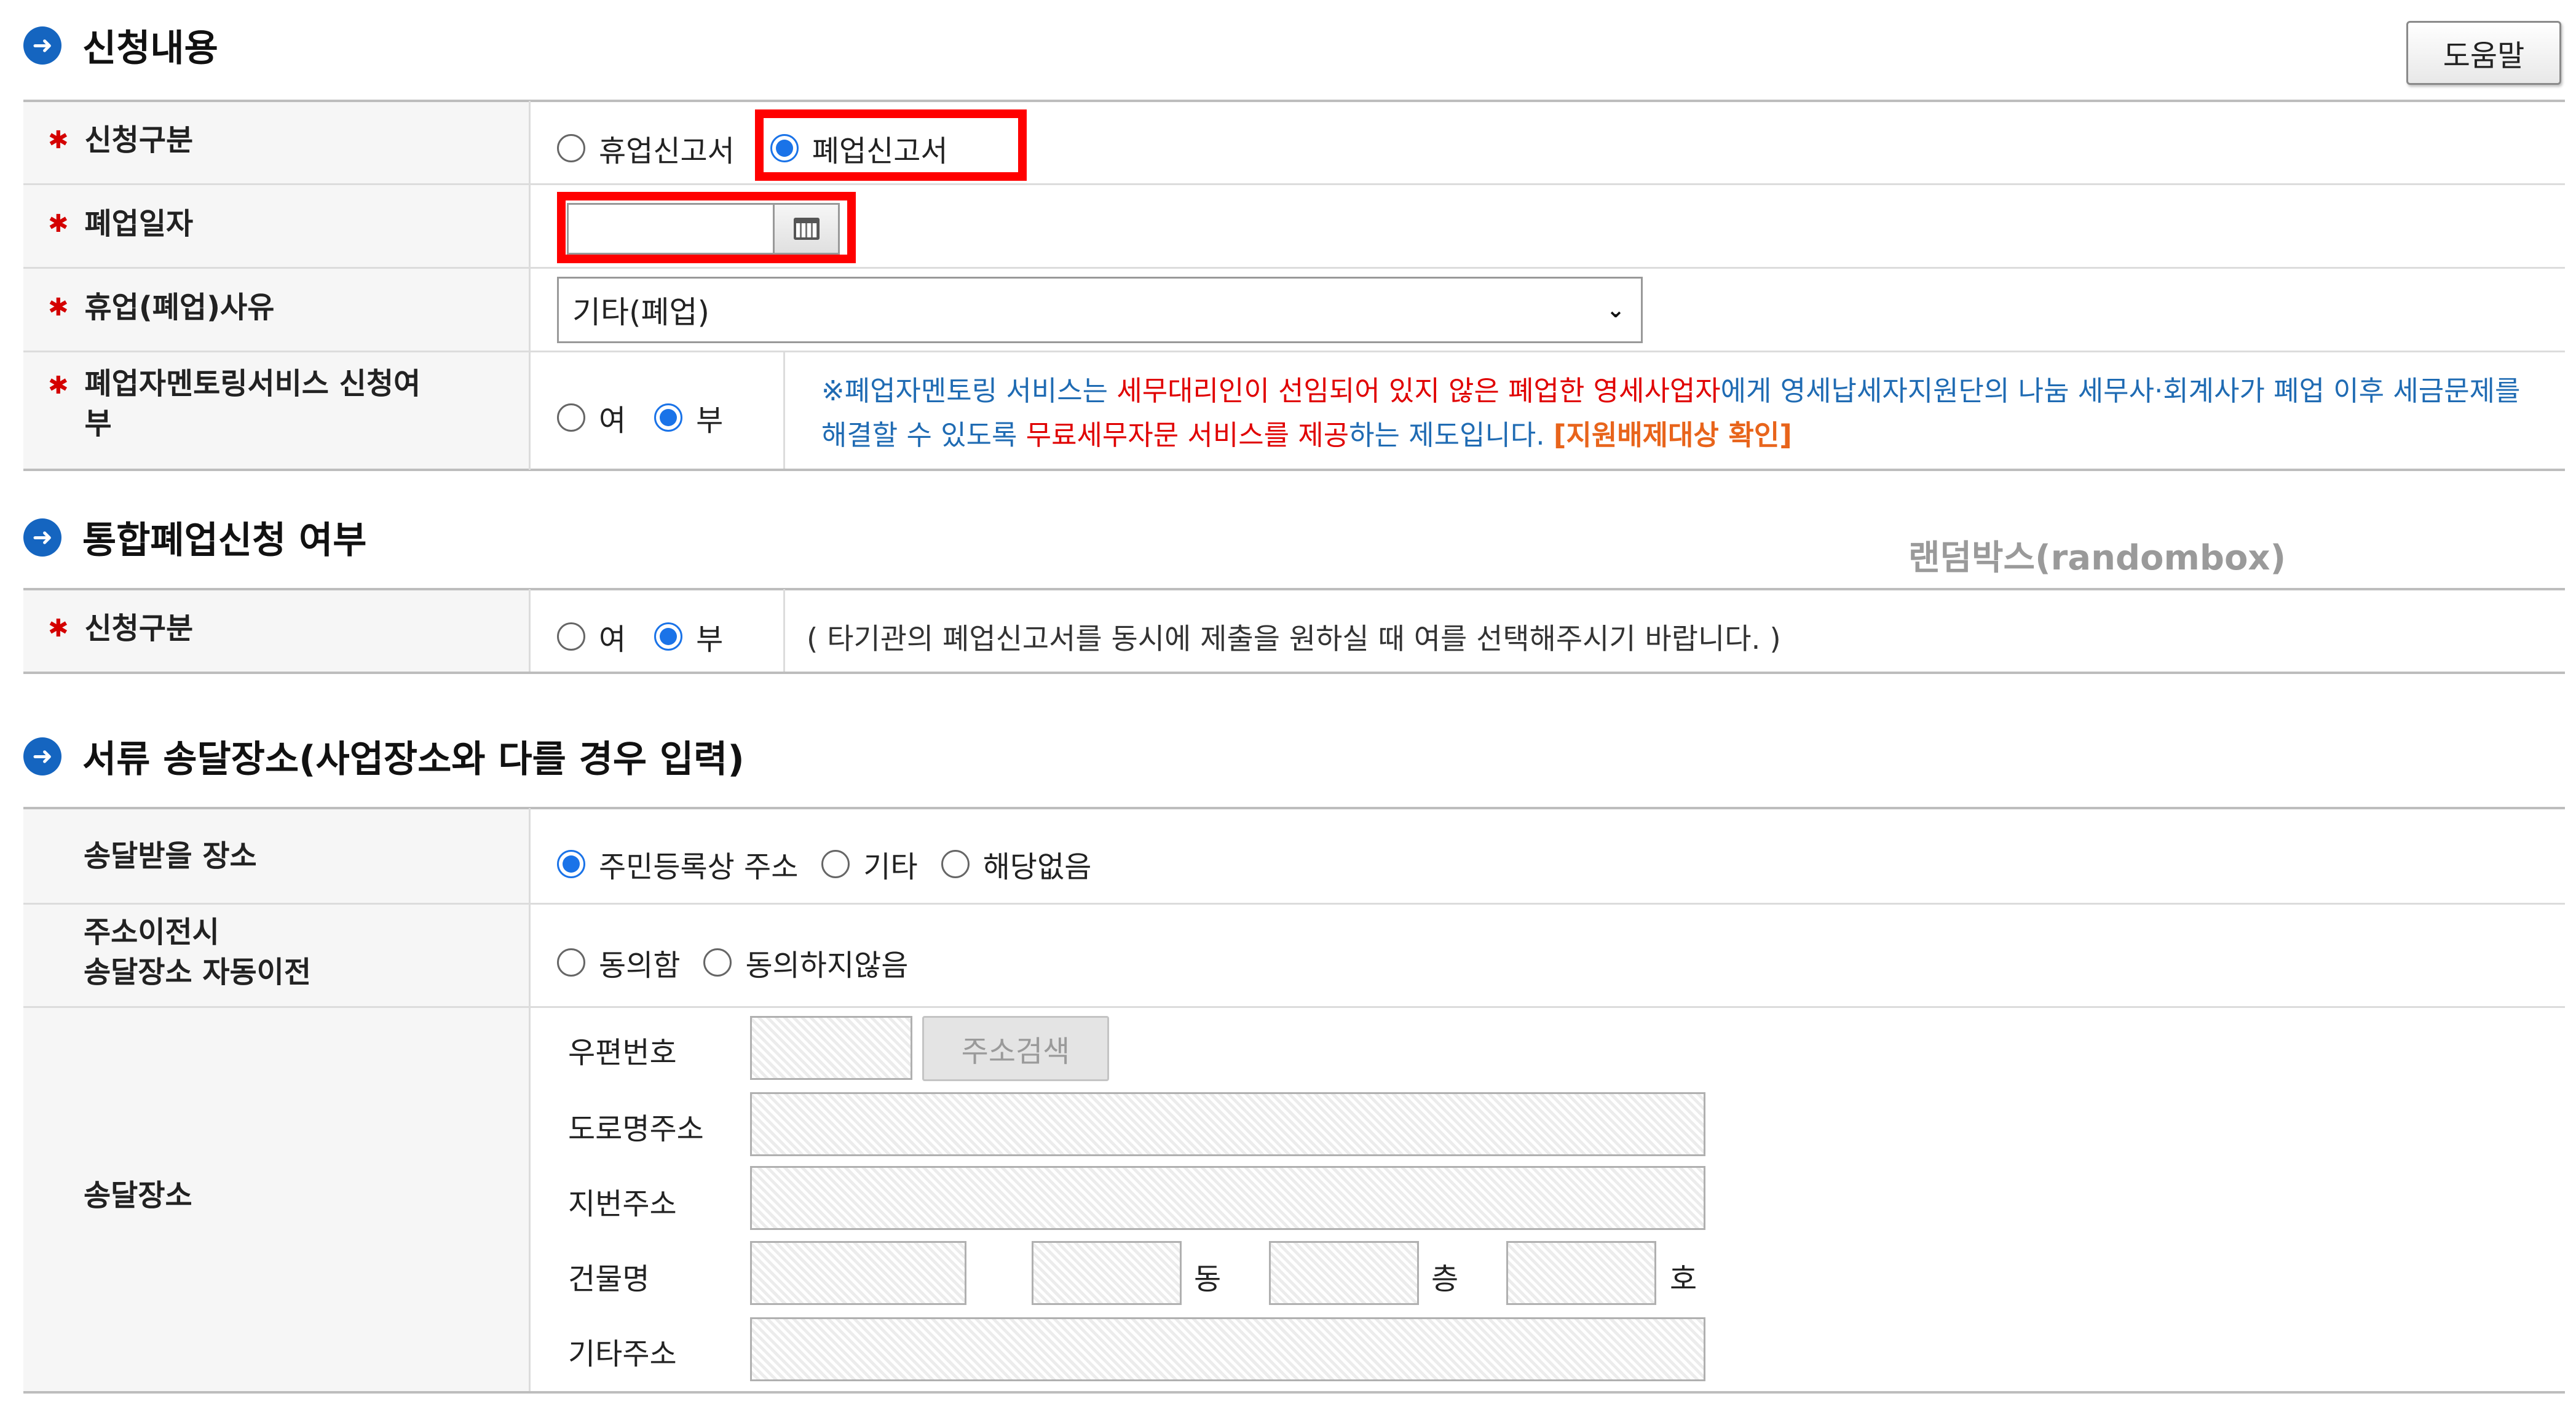 The width and height of the screenshot is (2576, 1404). Describe the element at coordinates (667, 151) in the screenshot. I see `radio-label: 휴업신고서` at that location.